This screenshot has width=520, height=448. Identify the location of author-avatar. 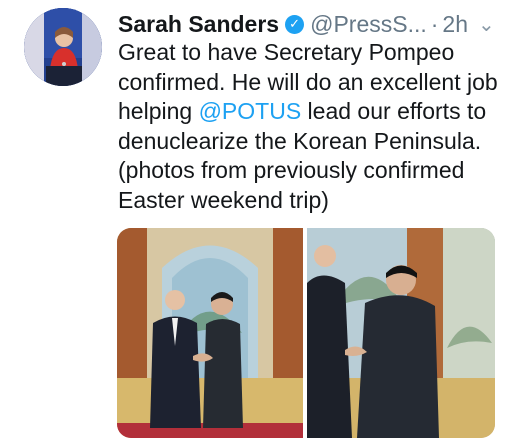
(63, 47).